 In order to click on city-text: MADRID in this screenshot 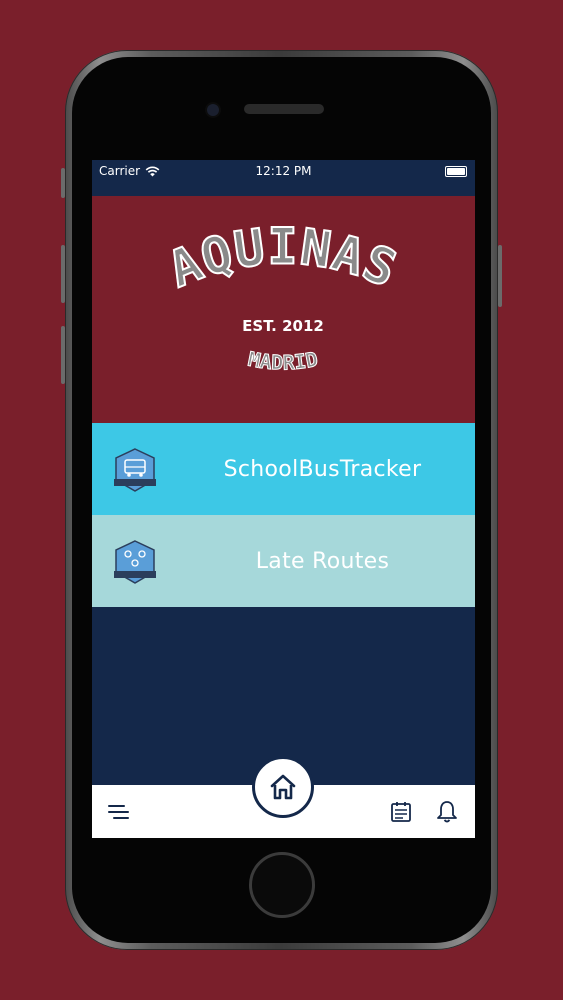, I will do `click(283, 360)`.